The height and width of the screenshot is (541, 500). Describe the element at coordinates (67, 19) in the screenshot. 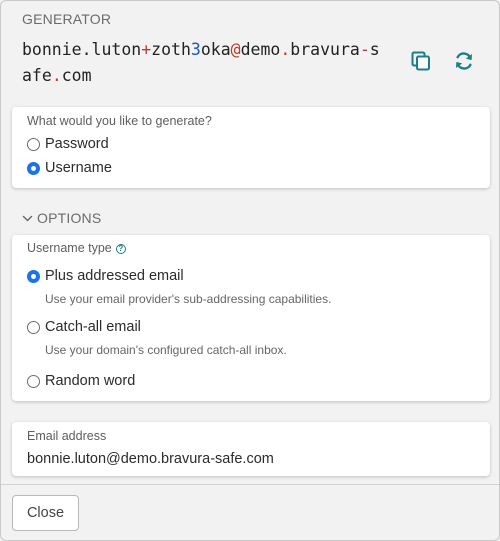

I see `generator-heading: GENERATOR` at that location.